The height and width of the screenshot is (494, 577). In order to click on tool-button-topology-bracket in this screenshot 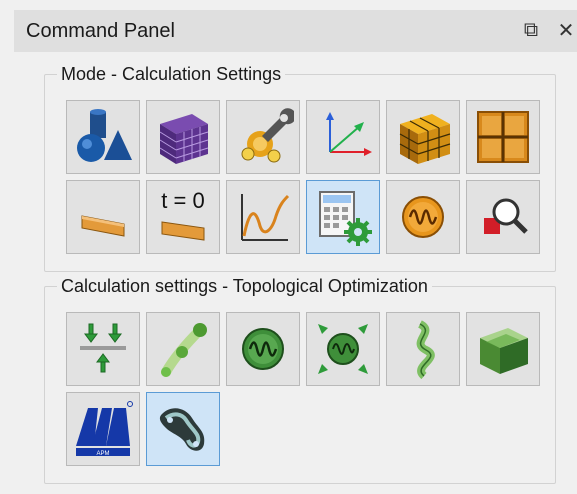, I will do `click(183, 429)`.